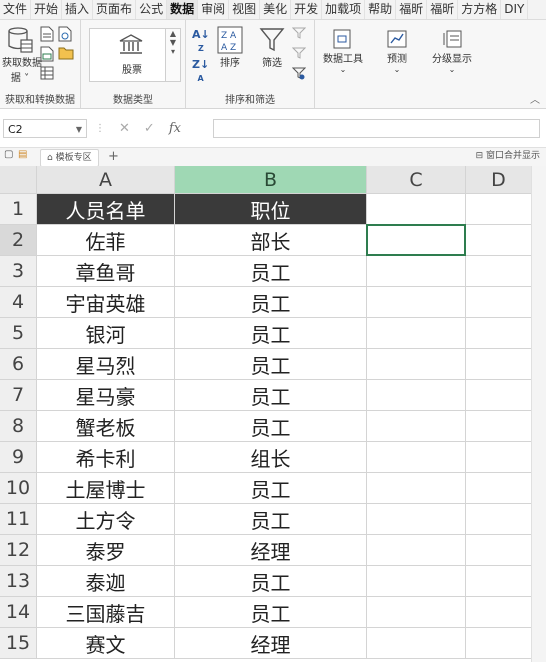  I want to click on merge-windows-button: ⊟ 窗口合并显示, so click(508, 156).